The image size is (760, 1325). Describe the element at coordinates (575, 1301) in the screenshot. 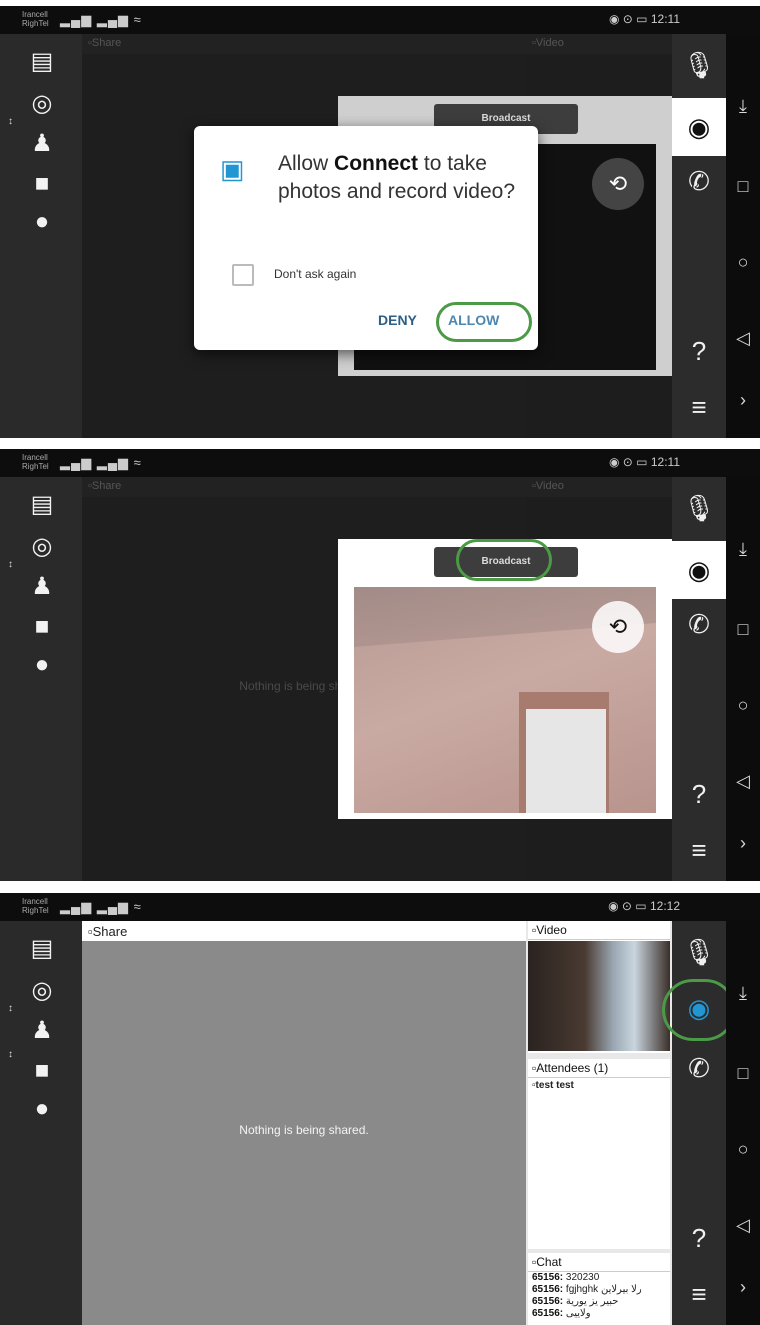

I see `chat-line: 65156: حبیر یز یوریة` at that location.